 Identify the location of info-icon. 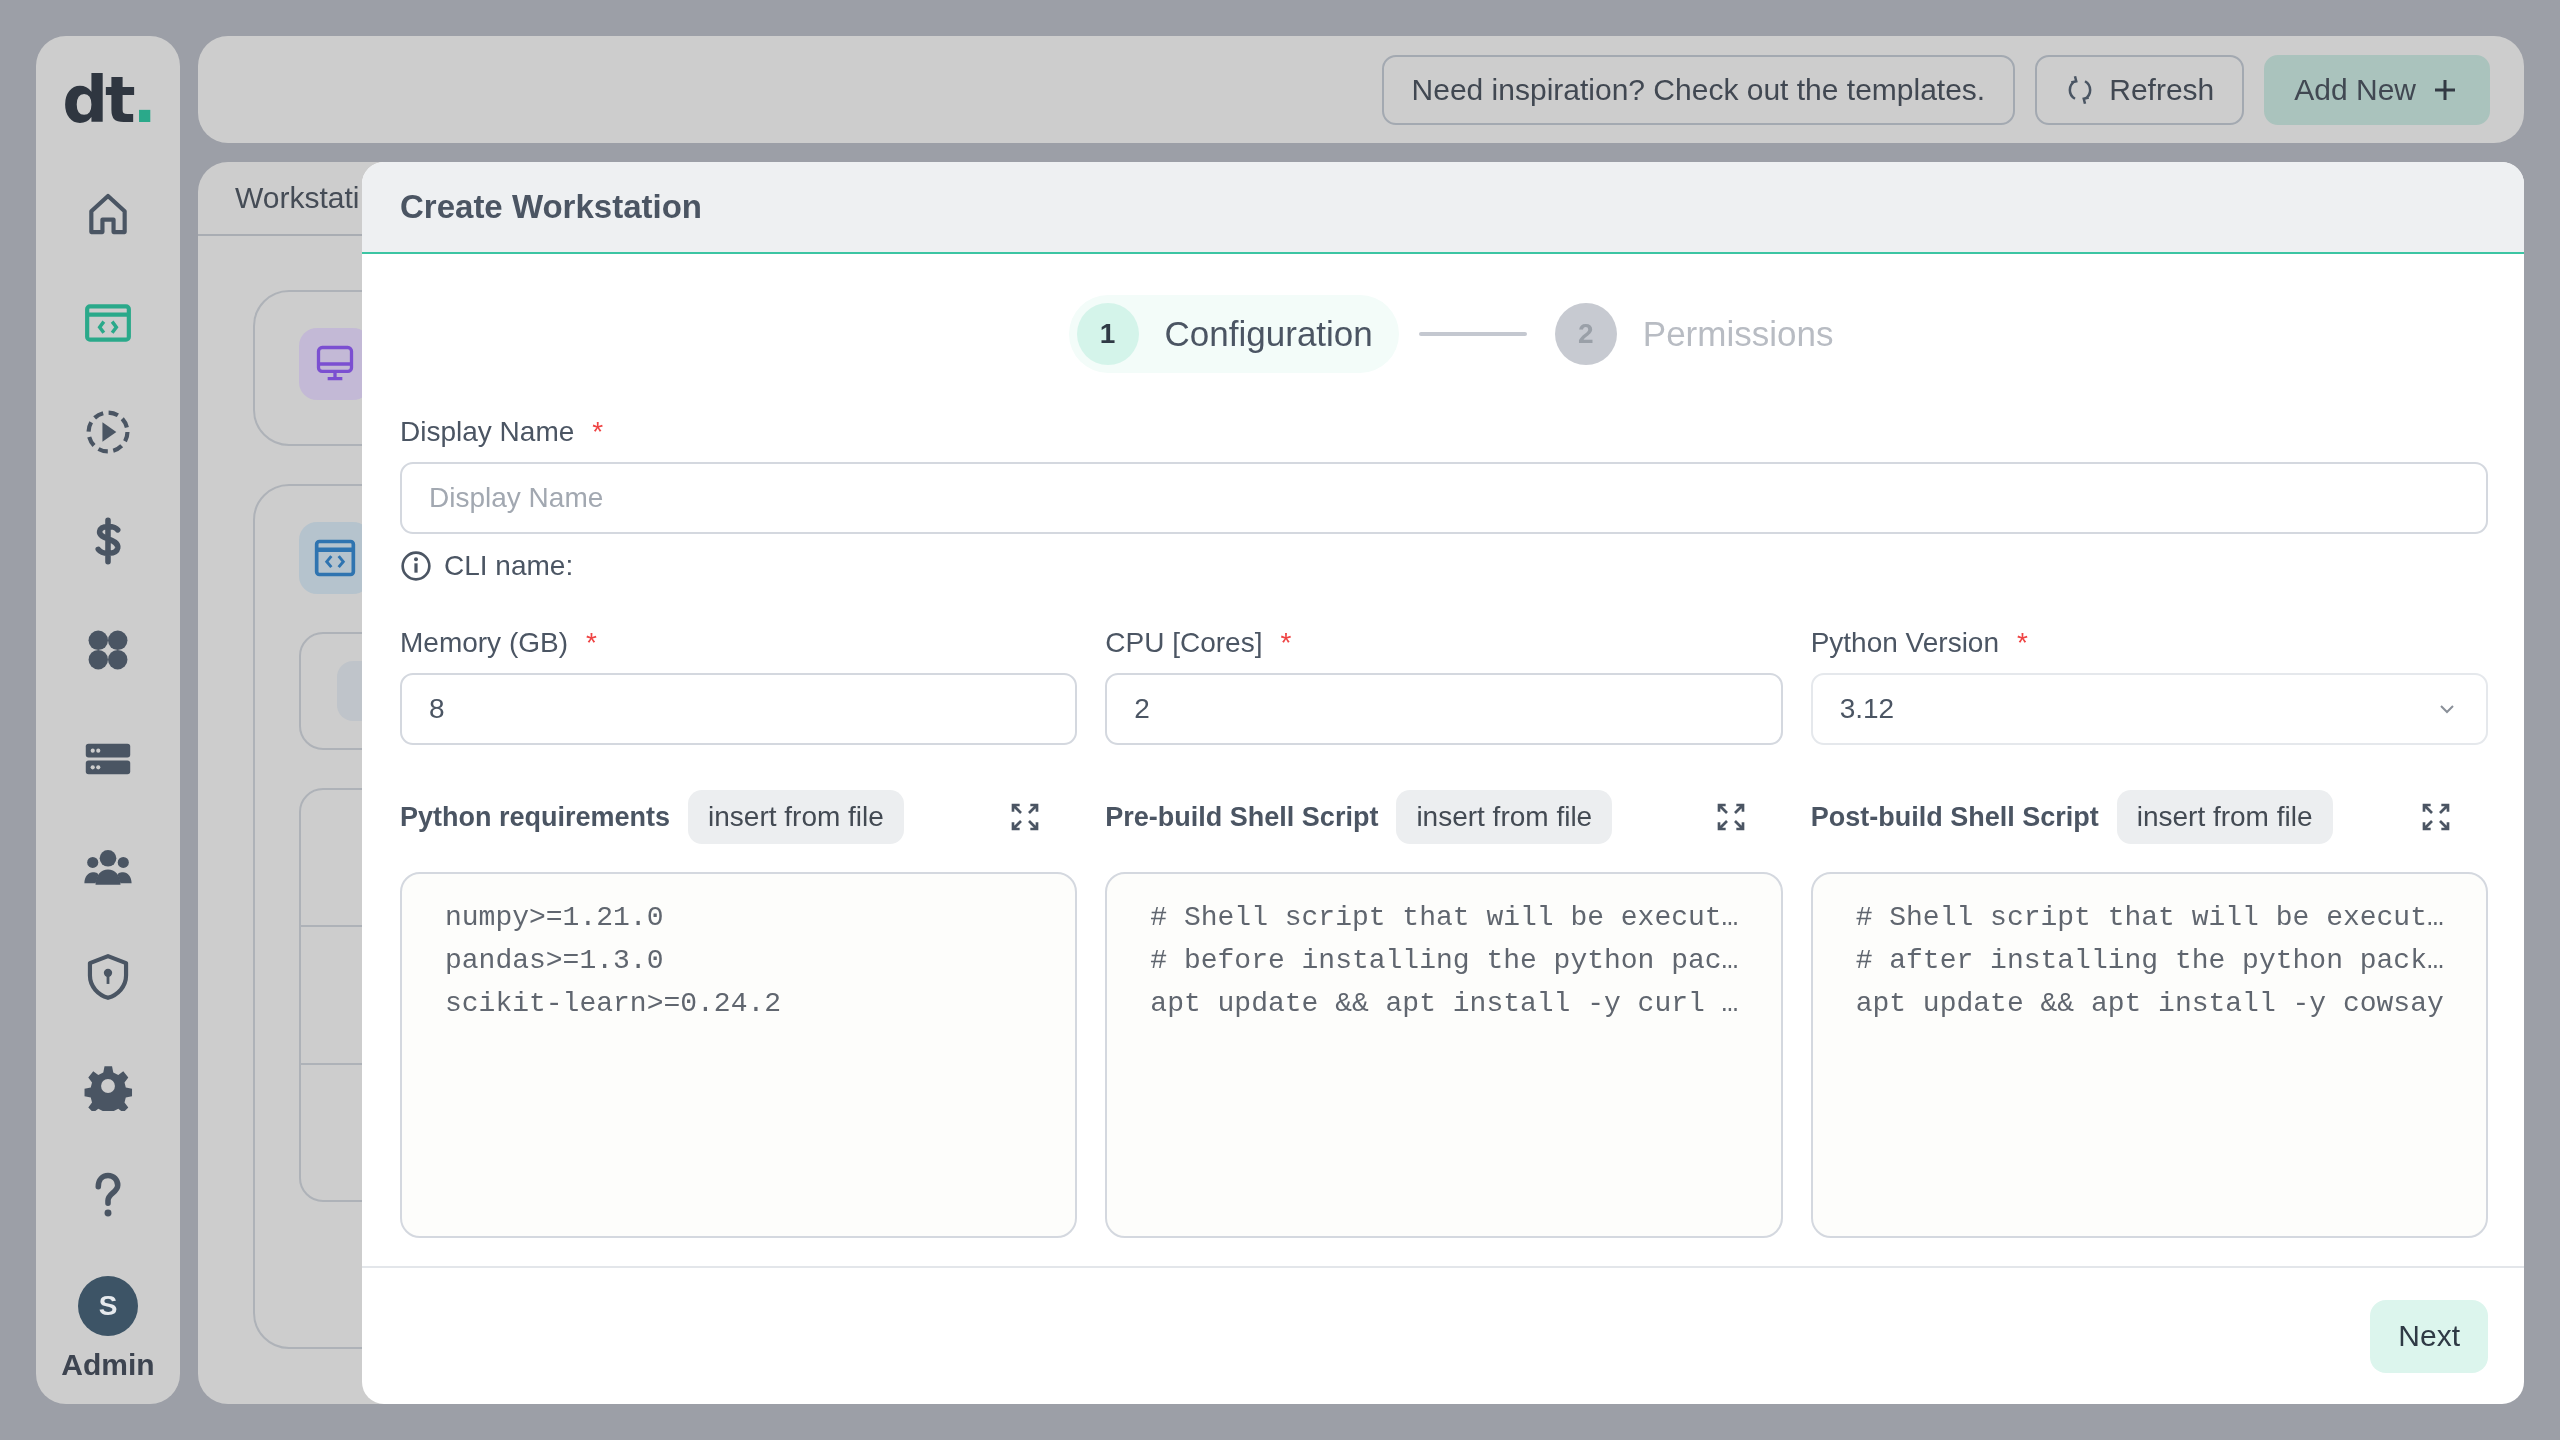
(416, 566).